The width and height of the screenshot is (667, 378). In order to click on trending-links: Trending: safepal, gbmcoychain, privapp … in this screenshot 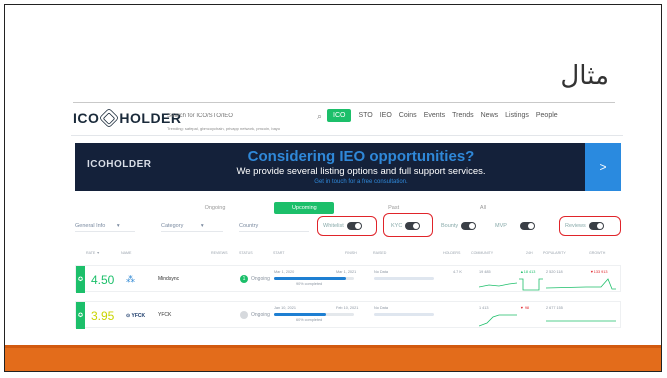, I will do `click(223, 128)`.